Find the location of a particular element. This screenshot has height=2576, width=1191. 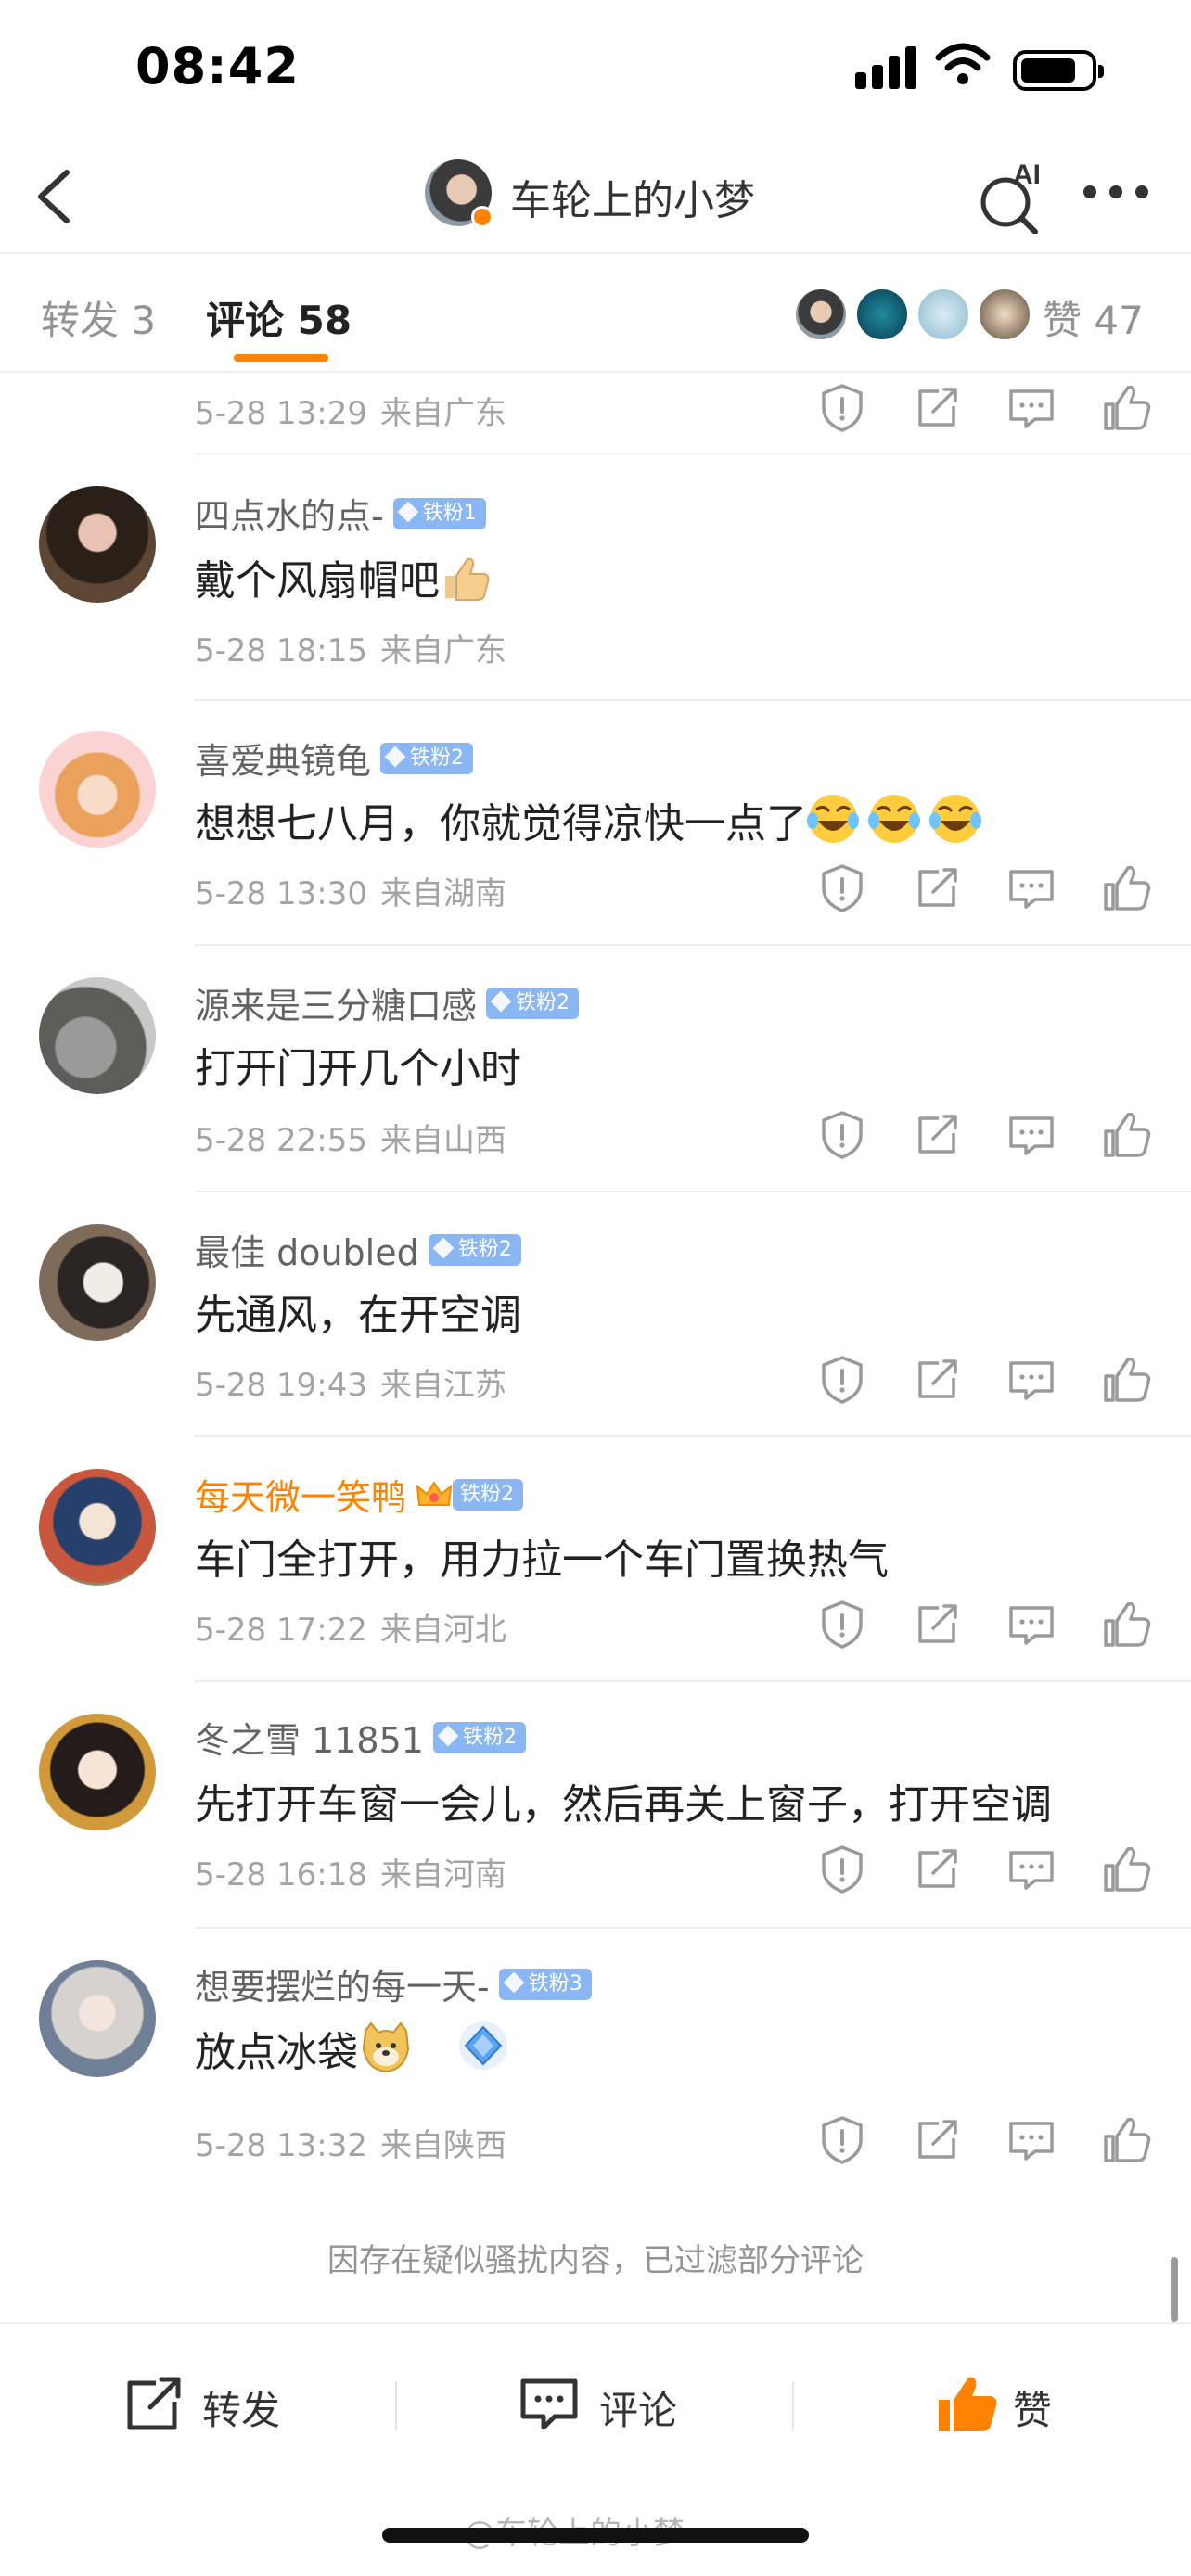

comment-date: 5-28 22:55 is located at coordinates (281, 1140).